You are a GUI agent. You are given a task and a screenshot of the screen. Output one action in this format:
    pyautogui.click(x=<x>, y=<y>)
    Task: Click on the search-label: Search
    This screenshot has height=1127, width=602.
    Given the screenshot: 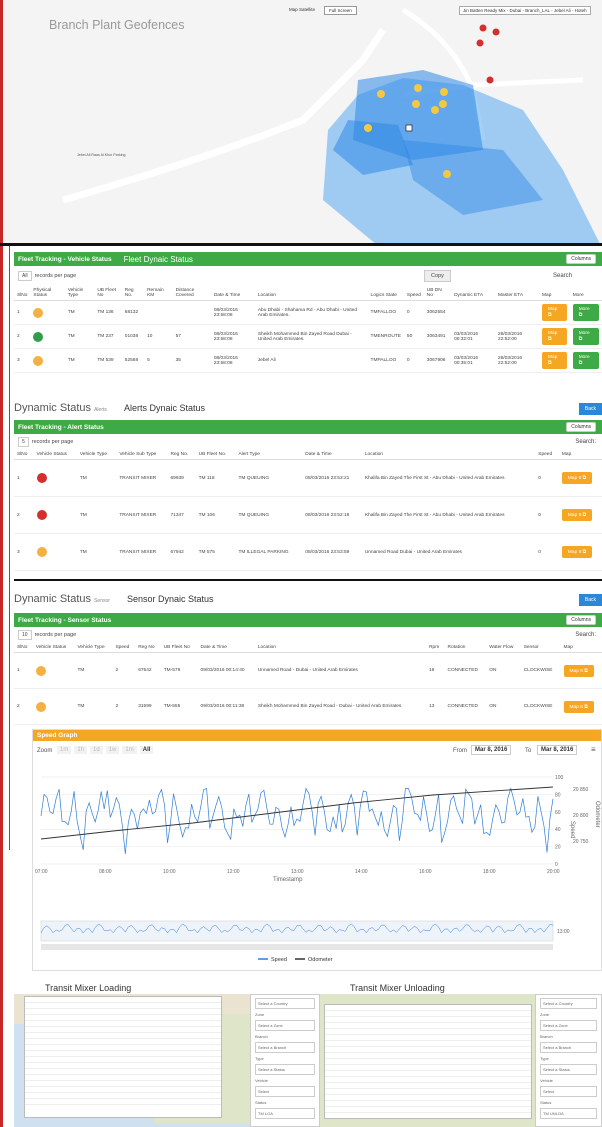 What is the action you would take?
    pyautogui.click(x=562, y=276)
    